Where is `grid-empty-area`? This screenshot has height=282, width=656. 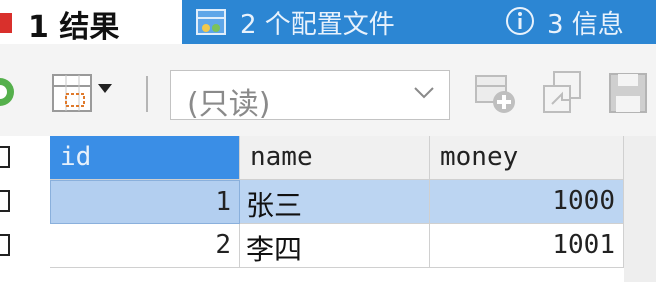
grid-empty-area is located at coordinates (640, 209).